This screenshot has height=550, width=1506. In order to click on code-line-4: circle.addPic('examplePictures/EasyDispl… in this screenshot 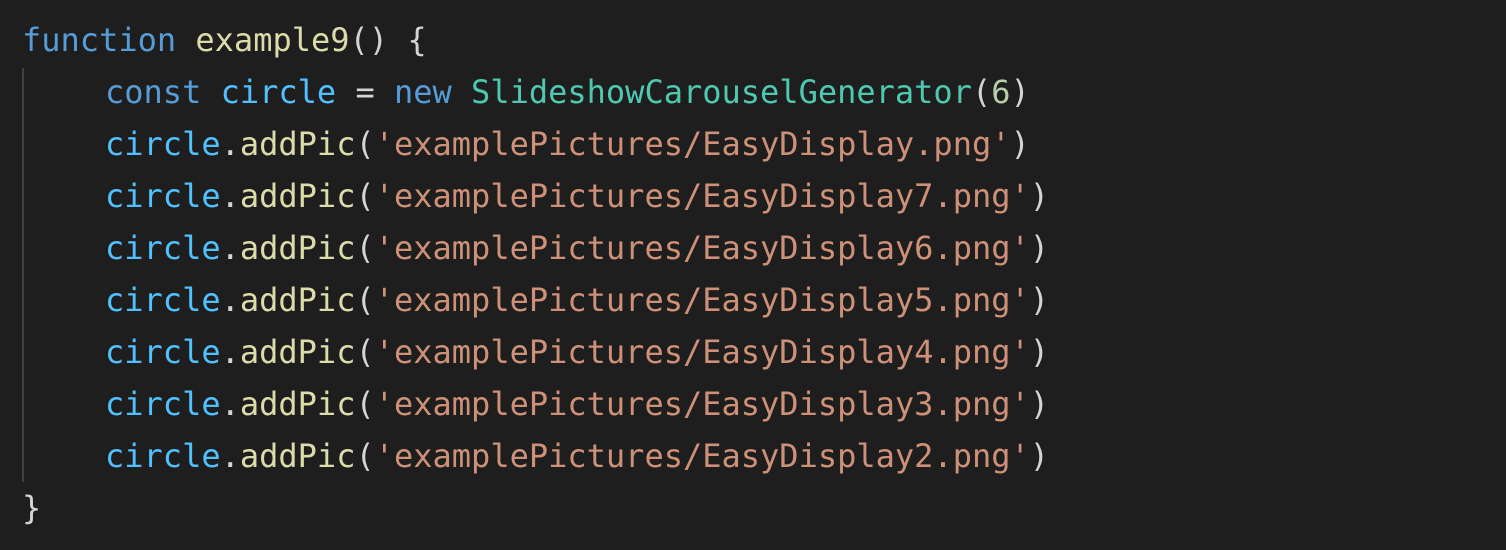, I will do `click(535, 196)`.